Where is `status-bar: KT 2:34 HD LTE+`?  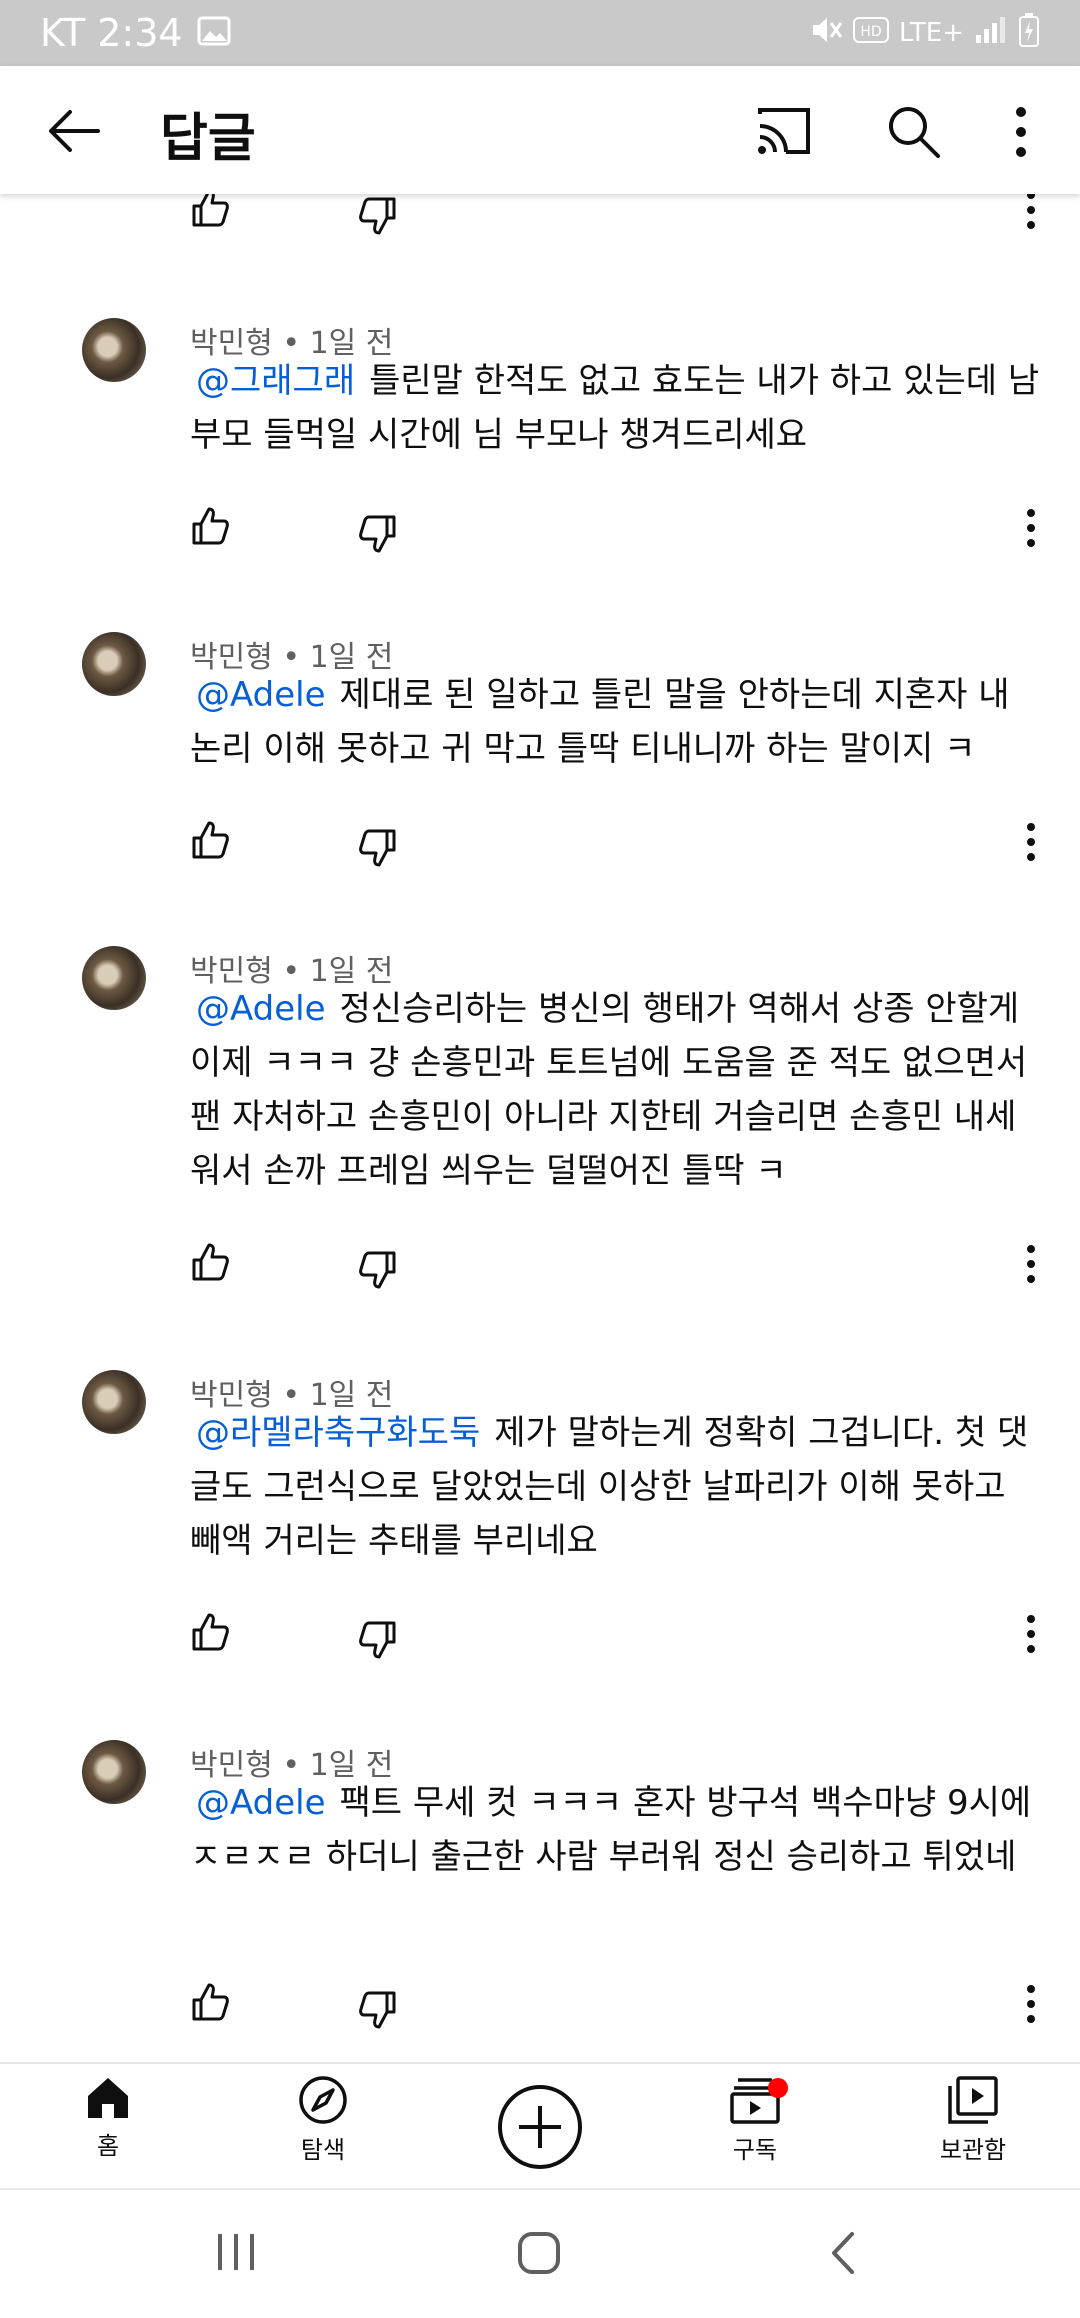
status-bar: KT 2:34 HD LTE+ is located at coordinates (540, 33).